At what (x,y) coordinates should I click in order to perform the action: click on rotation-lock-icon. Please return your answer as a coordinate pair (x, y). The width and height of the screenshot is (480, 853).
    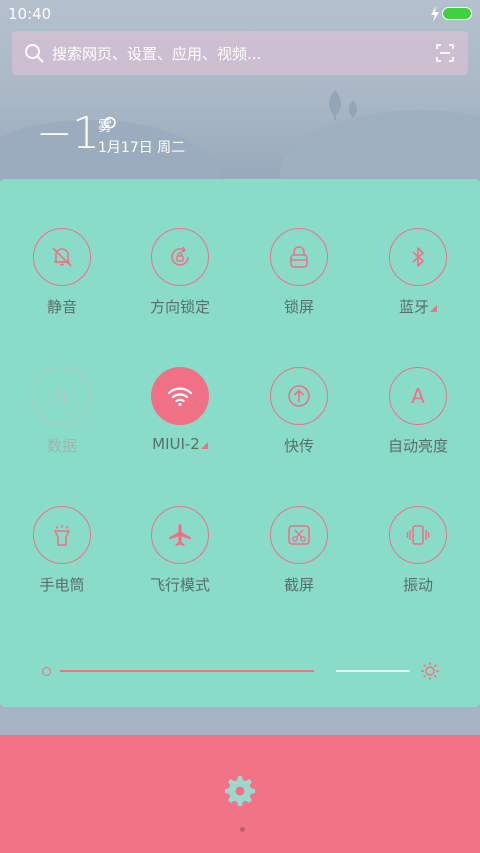
    Looking at the image, I should click on (180, 256).